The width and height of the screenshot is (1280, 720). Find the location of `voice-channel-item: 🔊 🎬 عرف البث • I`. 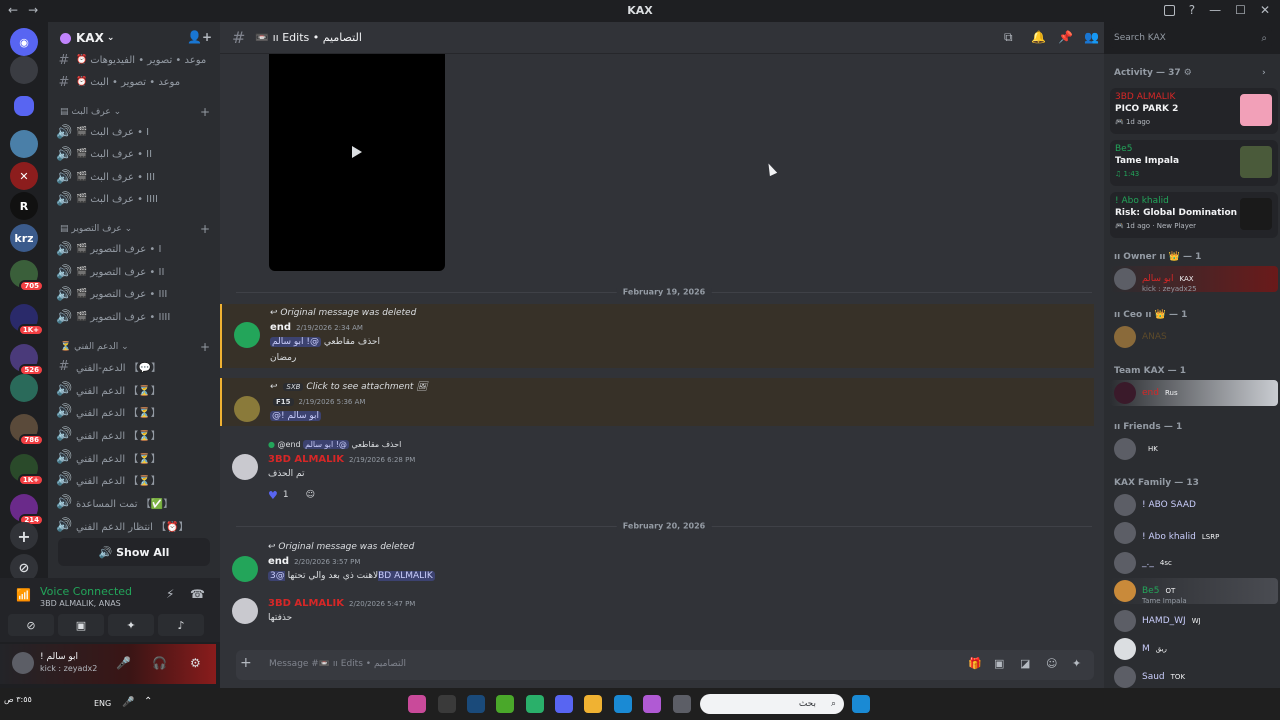

voice-channel-item: 🔊 🎬 عرف البث • I is located at coordinates (134, 132).